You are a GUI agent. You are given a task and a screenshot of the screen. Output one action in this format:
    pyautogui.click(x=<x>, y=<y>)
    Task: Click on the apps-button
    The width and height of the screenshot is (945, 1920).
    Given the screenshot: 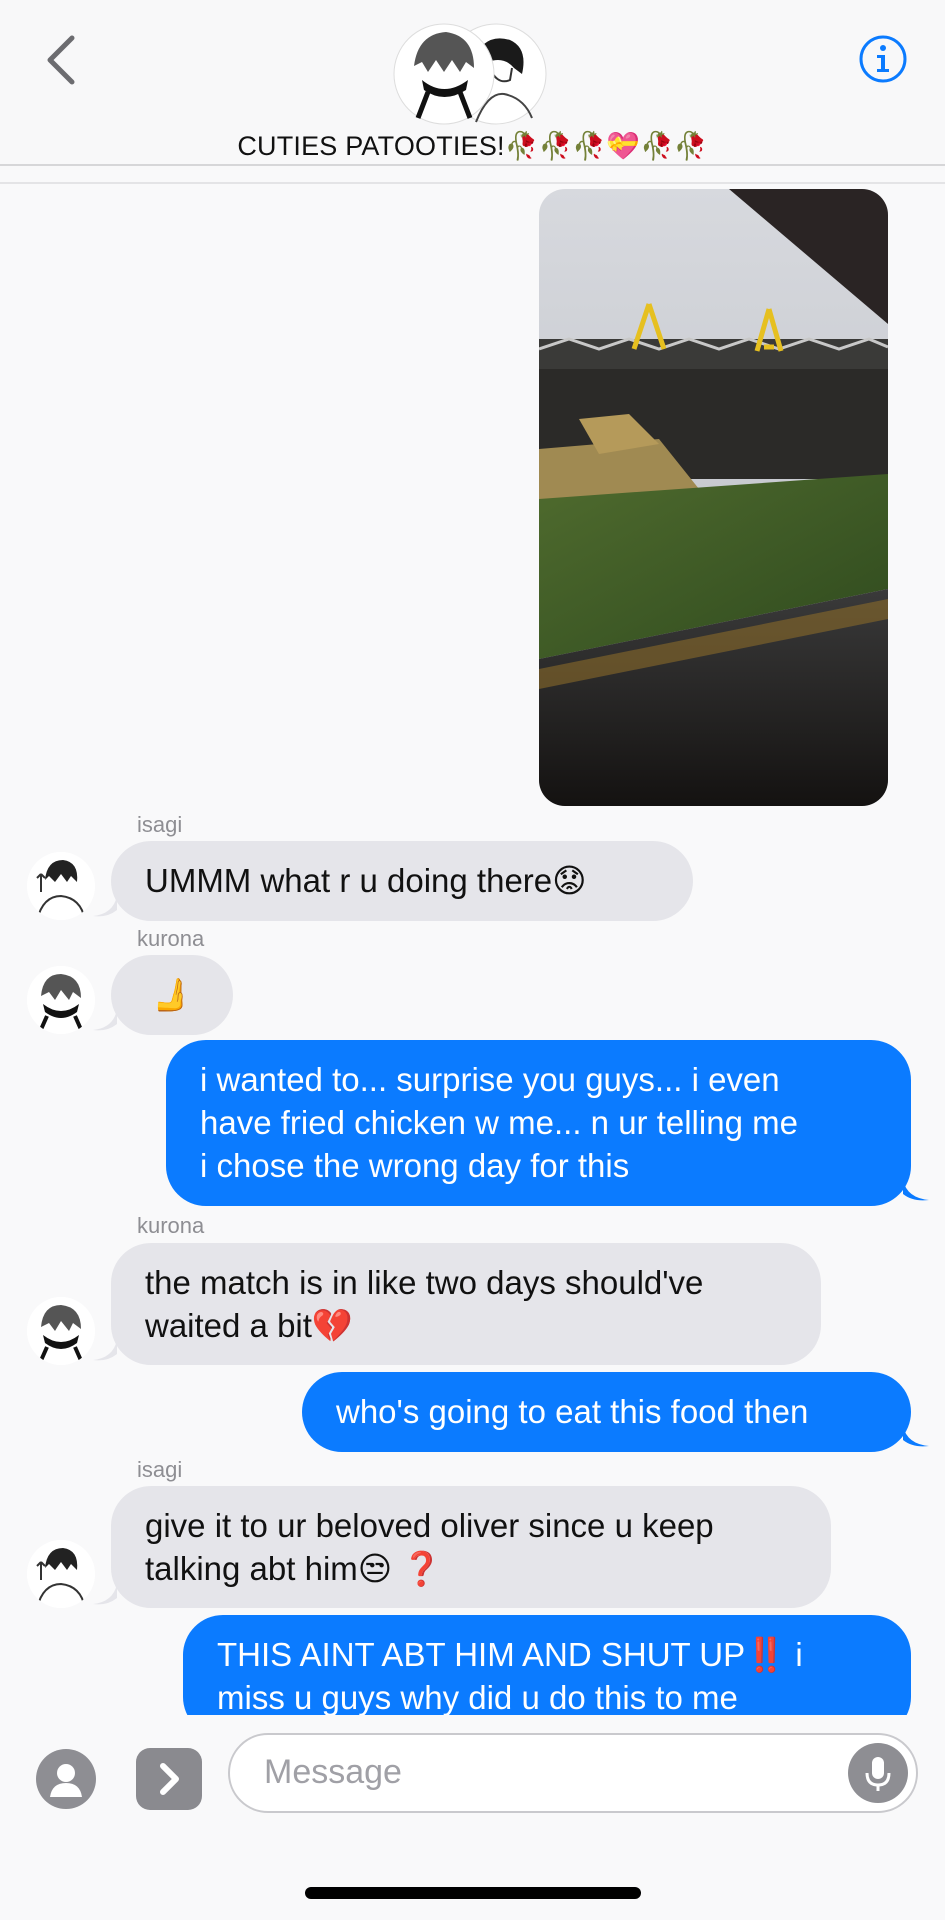 What is the action you would take?
    pyautogui.click(x=169, y=1779)
    